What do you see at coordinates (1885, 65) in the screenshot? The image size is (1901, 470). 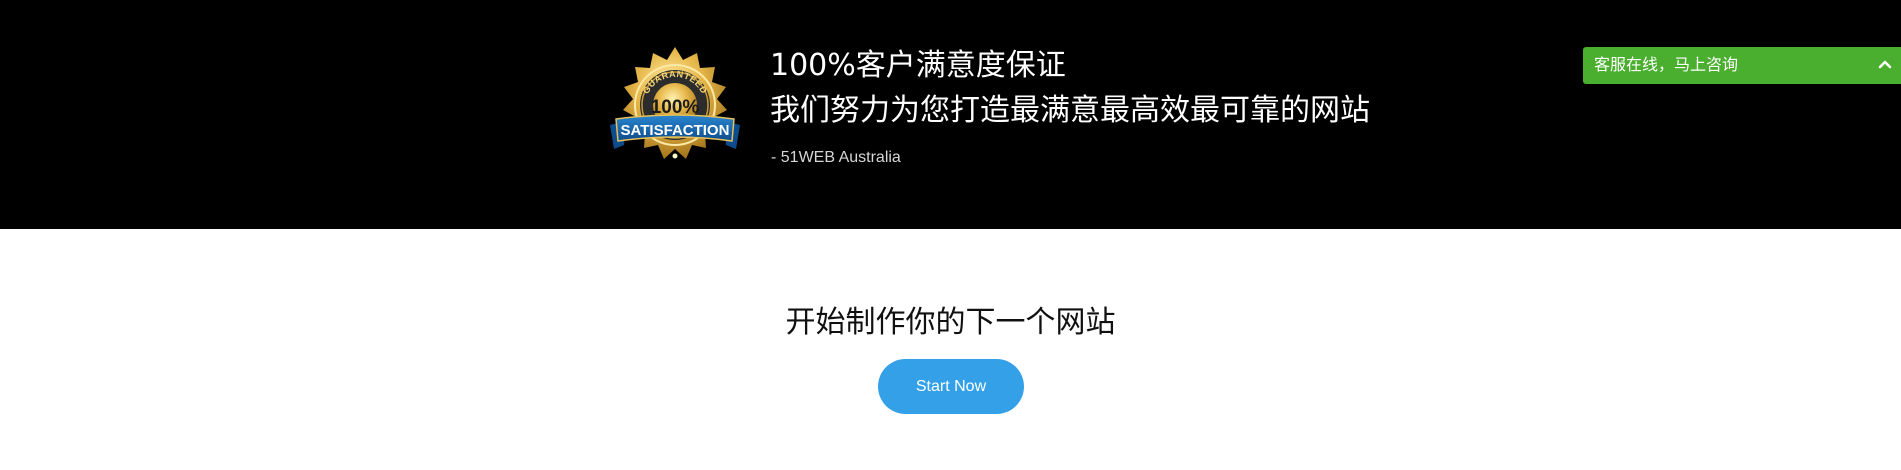 I see `chevron-up-icon` at bounding box center [1885, 65].